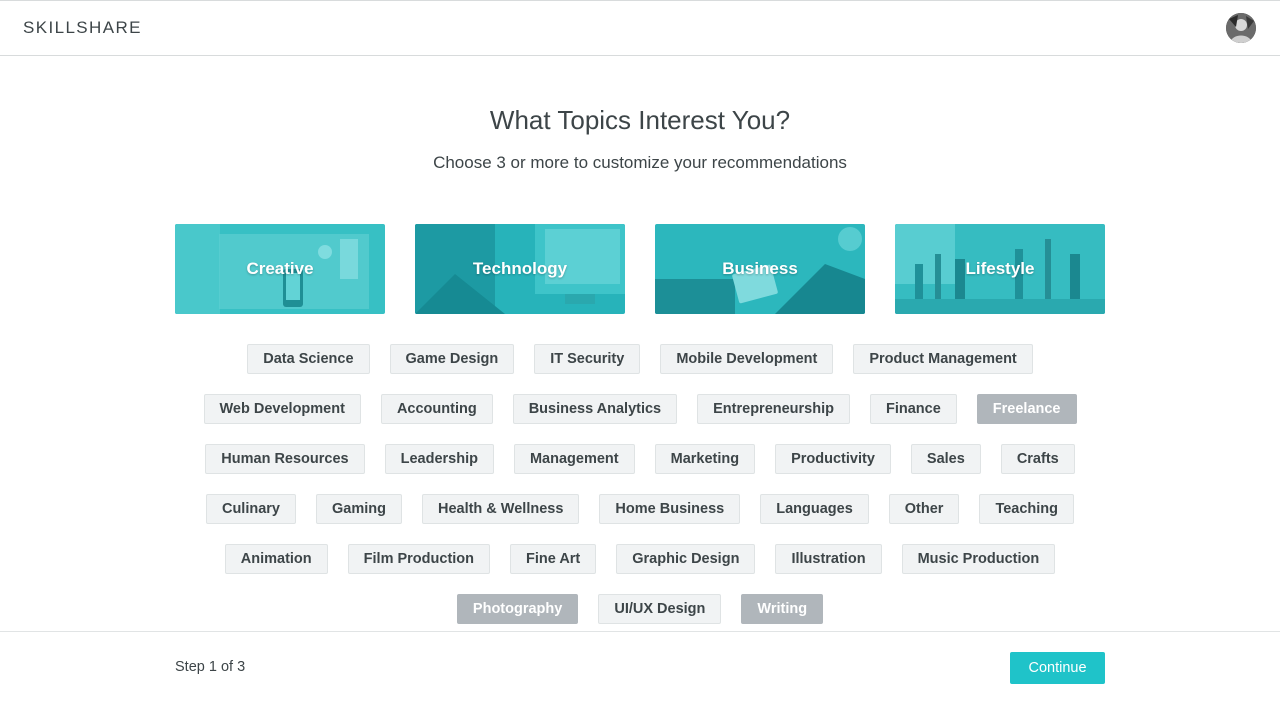 This screenshot has height=704, width=1280. Describe the element at coordinates (640, 667) in the screenshot. I see `footer-bar: Step 1 of 3 Continue` at that location.